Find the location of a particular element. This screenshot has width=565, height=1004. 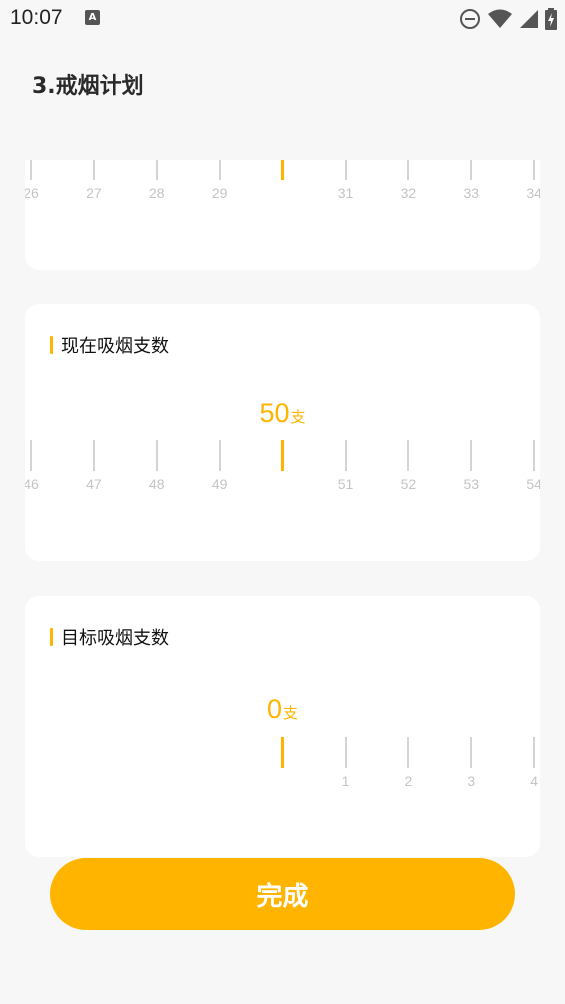

current-ruler-indicator is located at coordinates (283, 455).